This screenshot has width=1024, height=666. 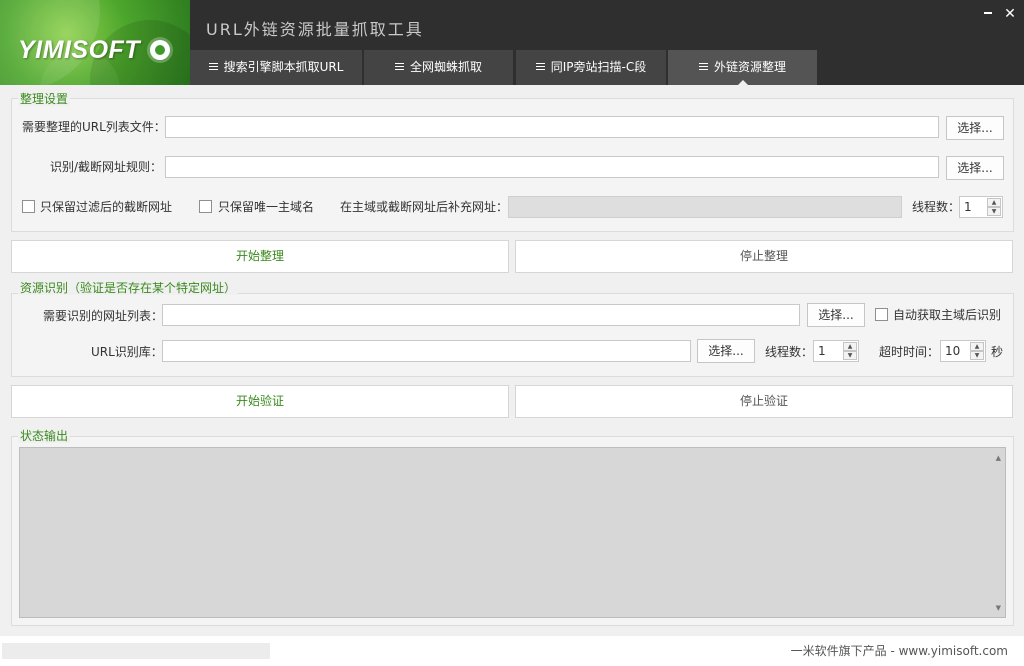 What do you see at coordinates (963, 351) in the screenshot?
I see `timeout-spinner: 10 ▲ ▼` at bounding box center [963, 351].